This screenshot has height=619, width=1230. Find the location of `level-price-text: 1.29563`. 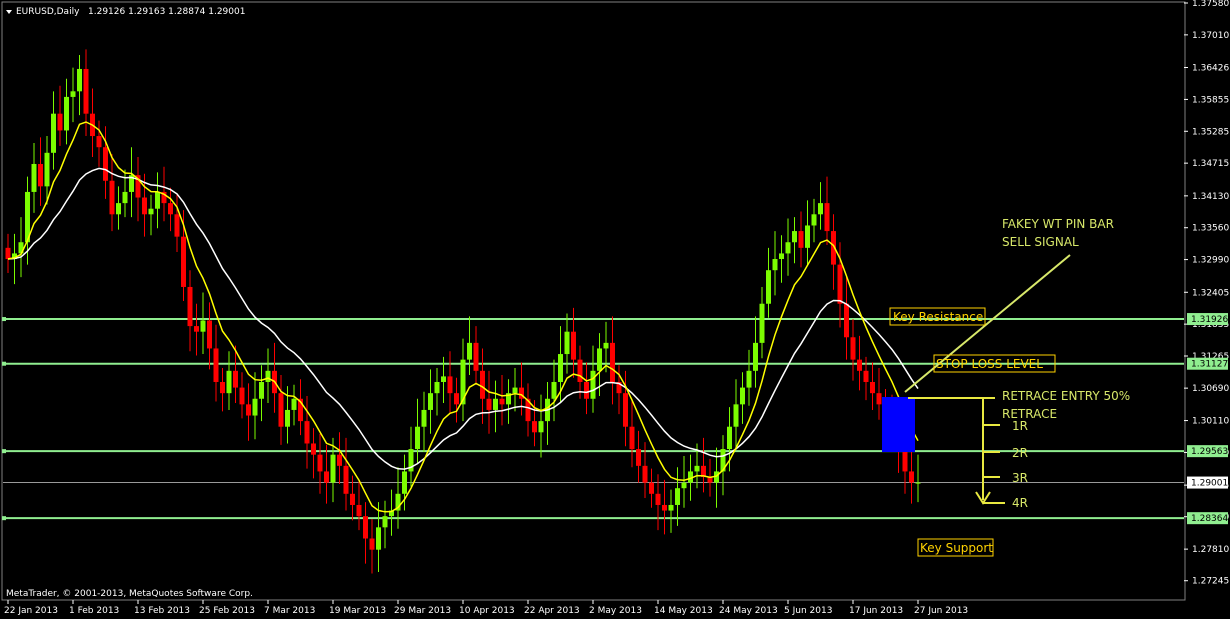

level-price-text: 1.29563 is located at coordinates (1209, 452).